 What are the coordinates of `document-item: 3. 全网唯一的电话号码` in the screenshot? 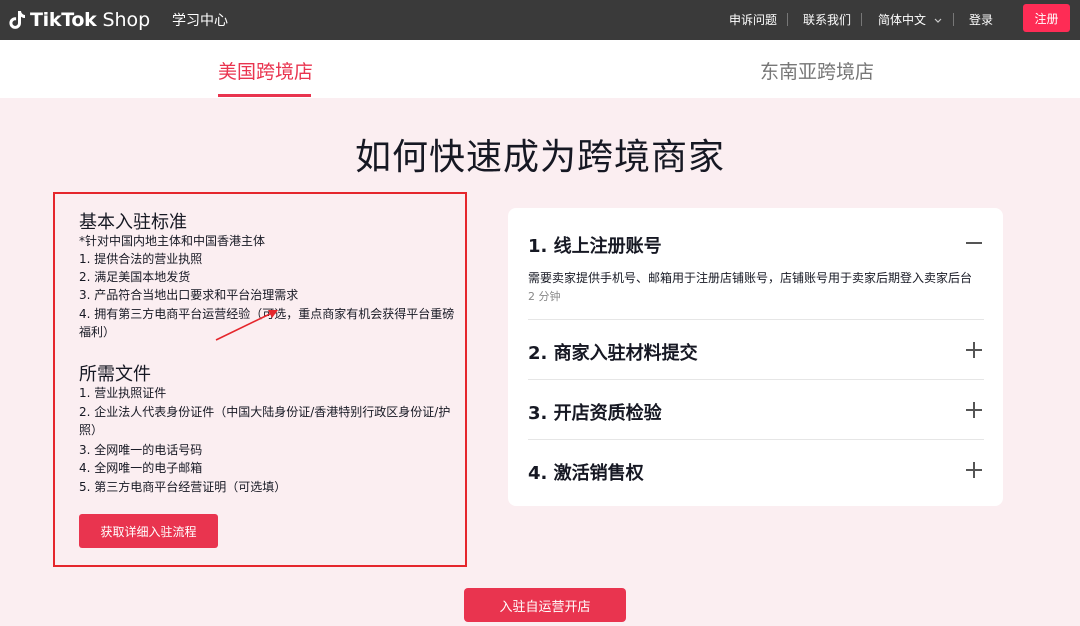 It's located at (141, 450).